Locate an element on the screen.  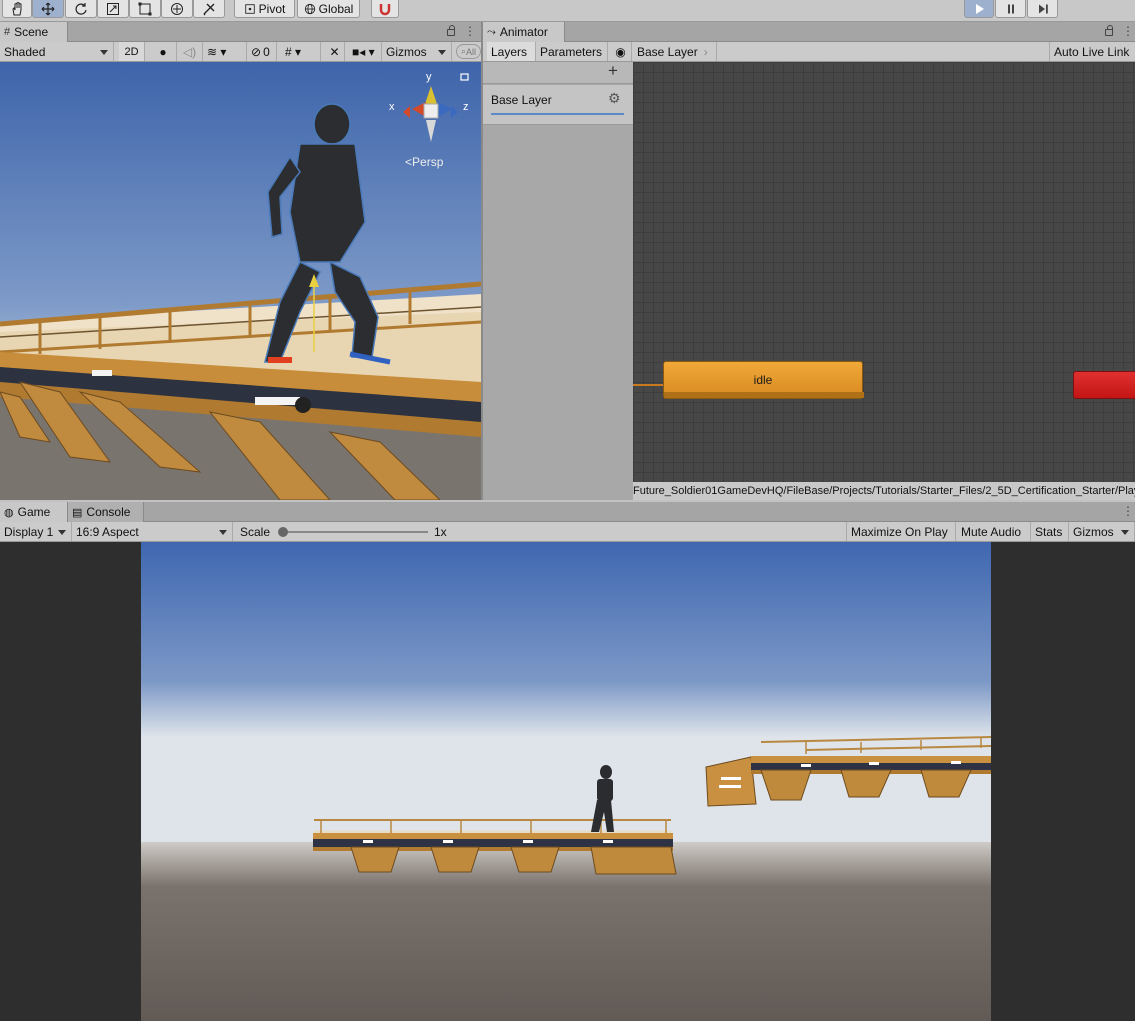
rect-tool-button is located at coordinates (145, 9).